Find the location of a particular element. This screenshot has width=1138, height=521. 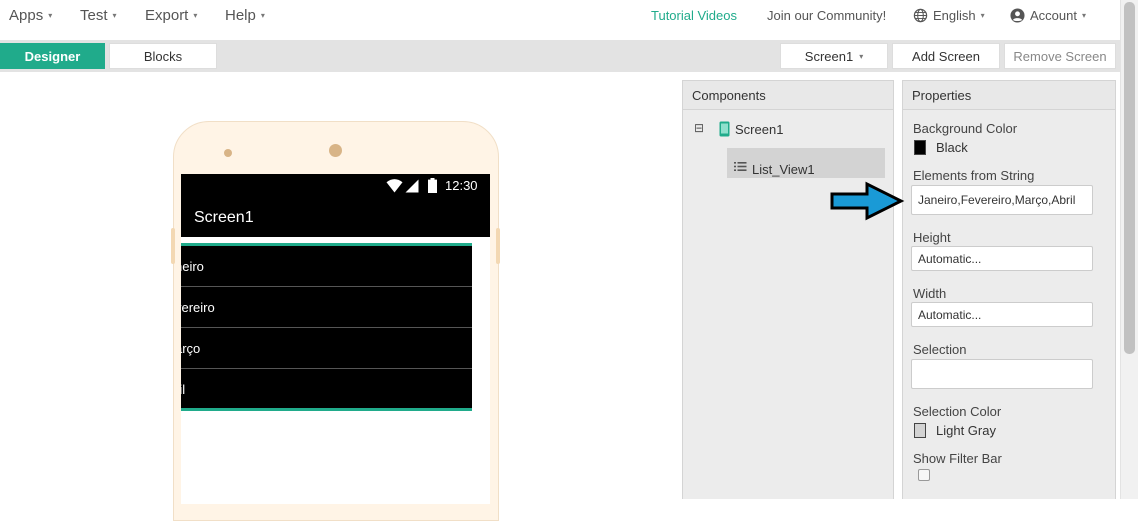

list-item: neiro is located at coordinates (326, 266).